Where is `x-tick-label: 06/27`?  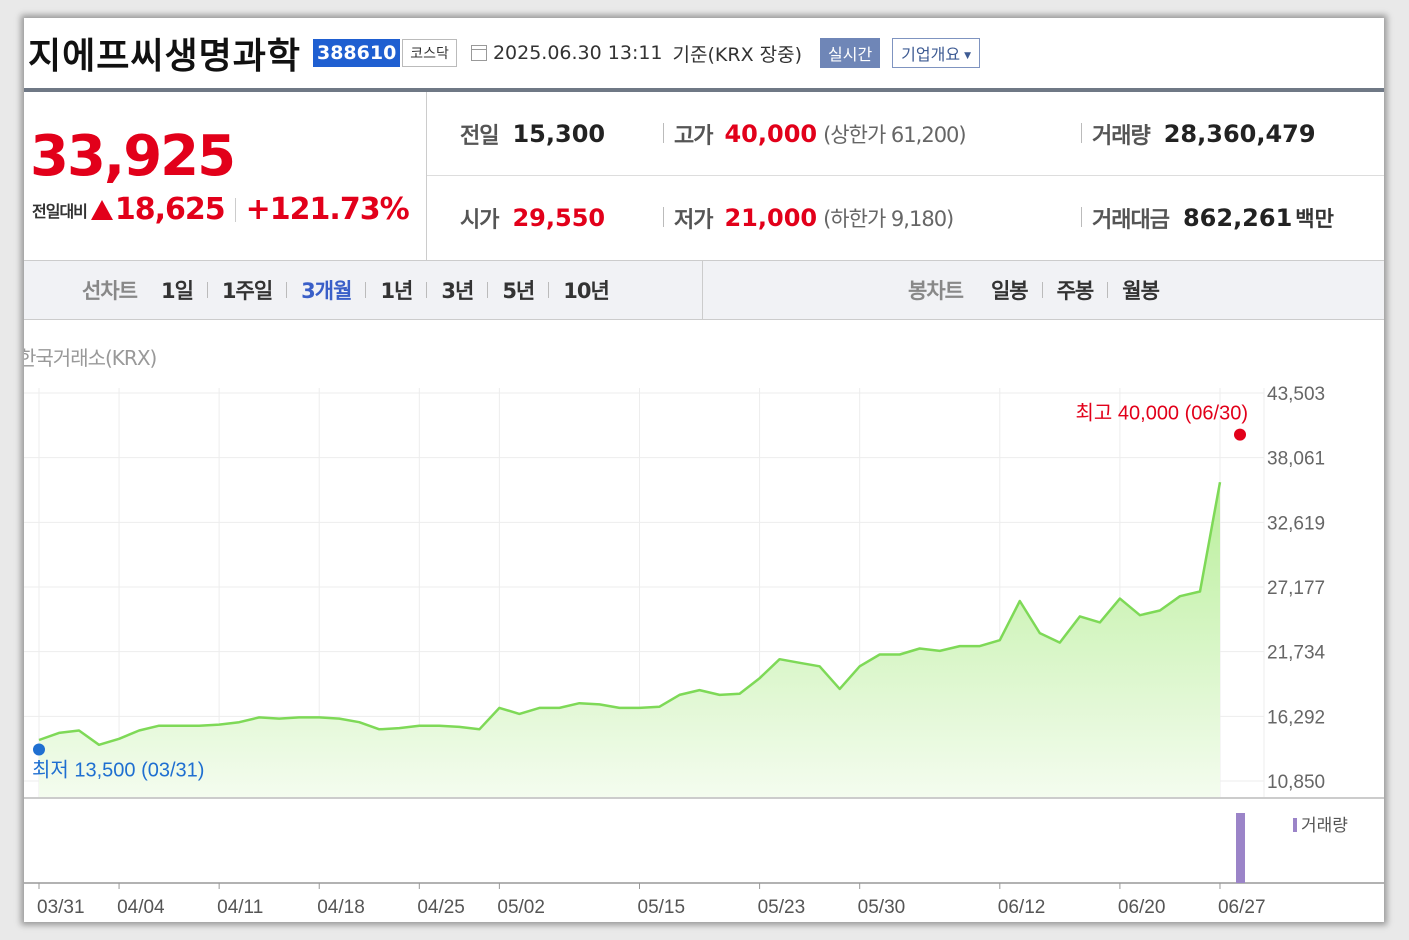
x-tick-label: 06/27 is located at coordinates (1242, 907).